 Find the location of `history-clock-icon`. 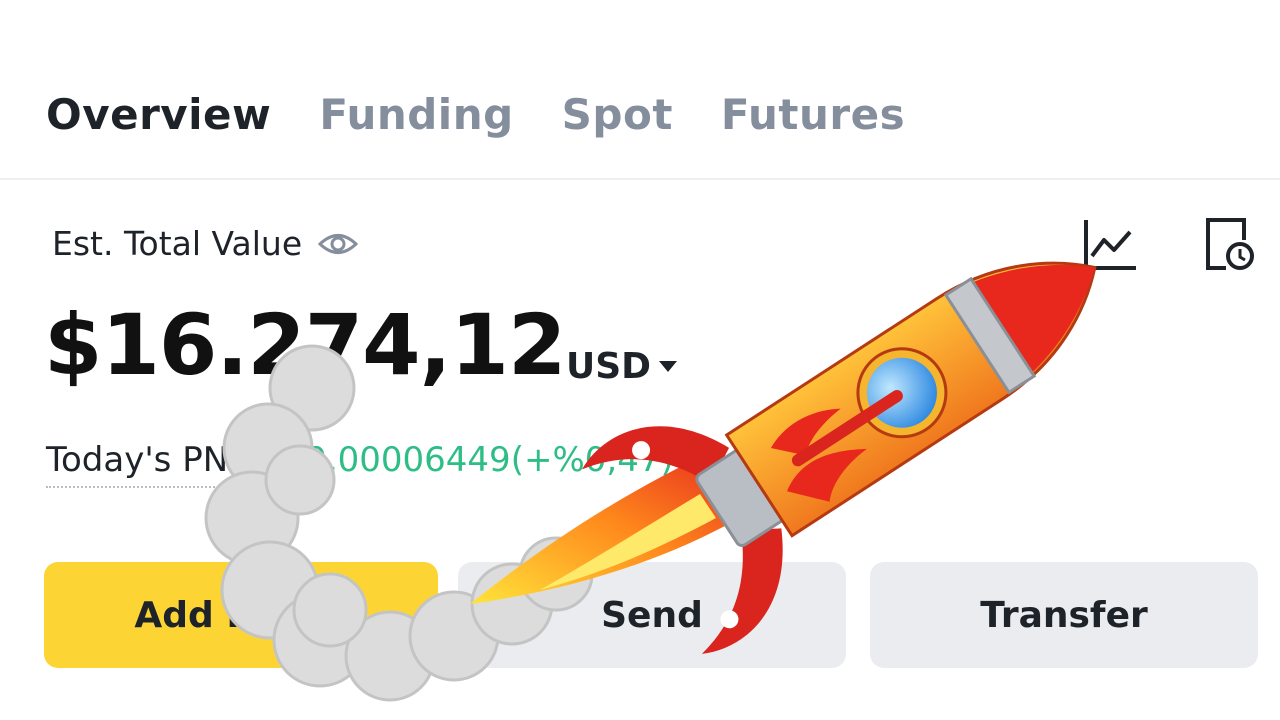

history-clock-icon is located at coordinates (1228, 244).